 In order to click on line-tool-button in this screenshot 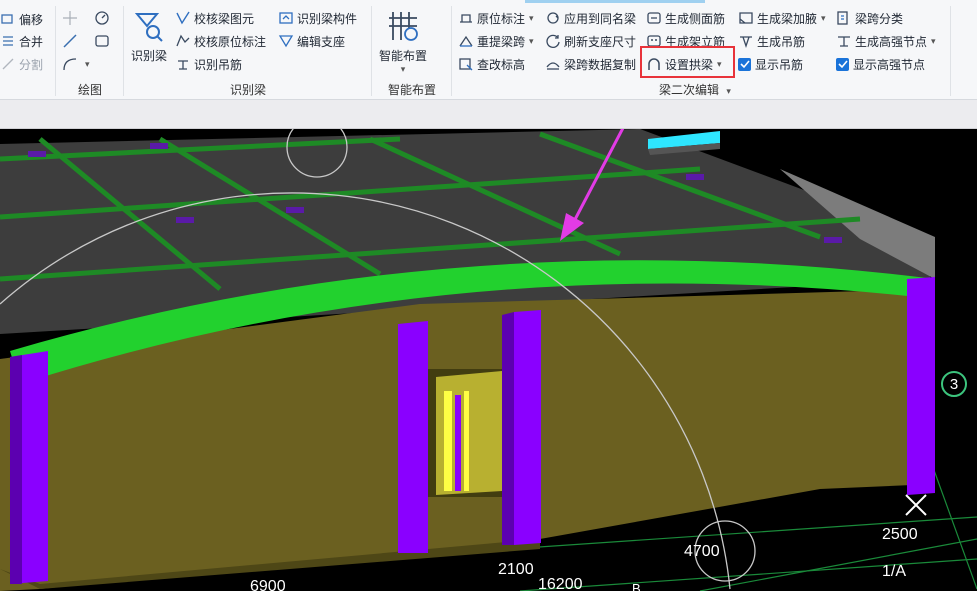, I will do `click(72, 41)`.